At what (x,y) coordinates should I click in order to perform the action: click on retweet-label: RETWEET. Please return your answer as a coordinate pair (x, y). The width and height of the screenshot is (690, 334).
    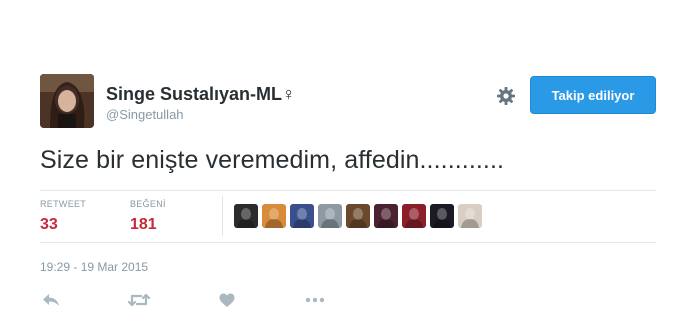
    Looking at the image, I should click on (63, 204).